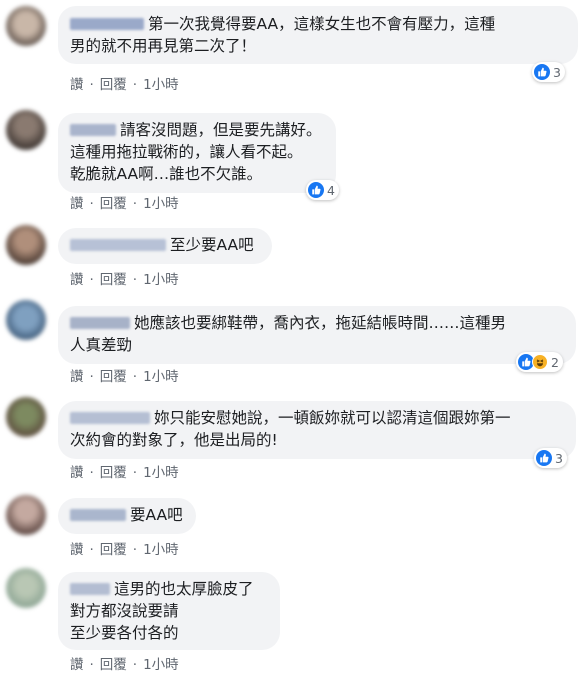  I want to click on comment-text: 至少要AA吧, so click(212, 245).